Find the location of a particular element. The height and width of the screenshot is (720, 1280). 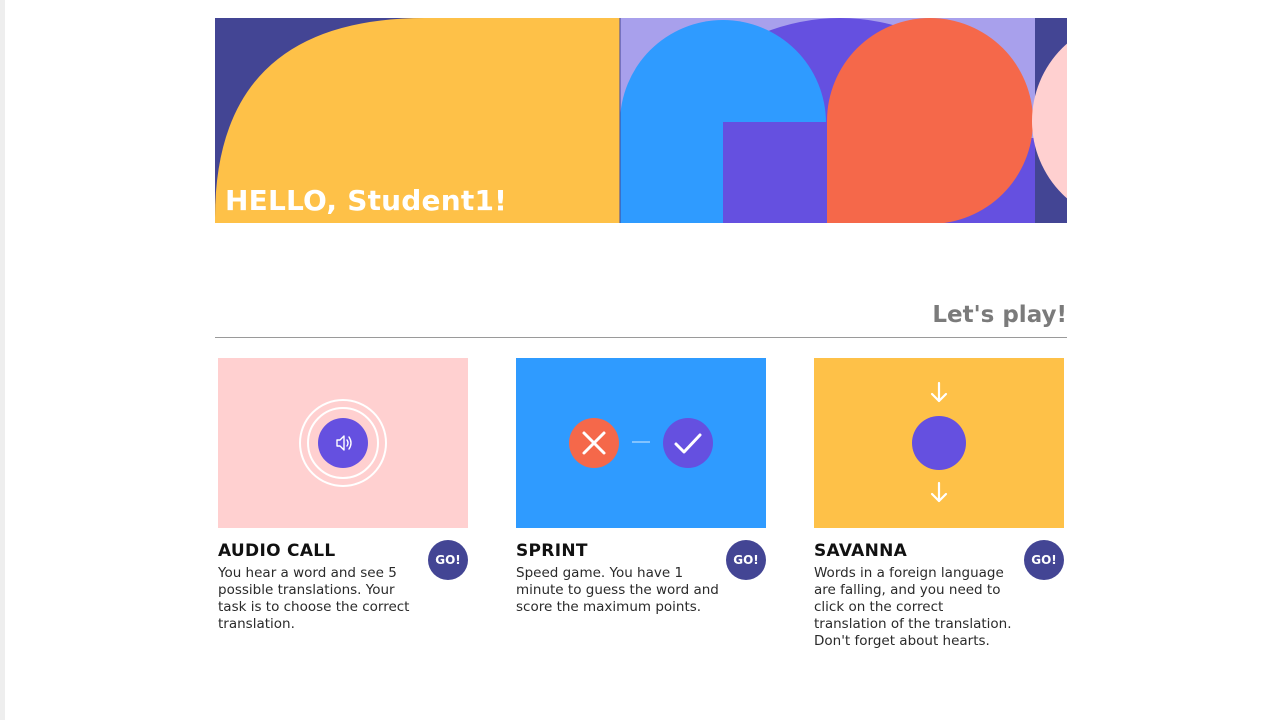

section-divider is located at coordinates (641, 337).